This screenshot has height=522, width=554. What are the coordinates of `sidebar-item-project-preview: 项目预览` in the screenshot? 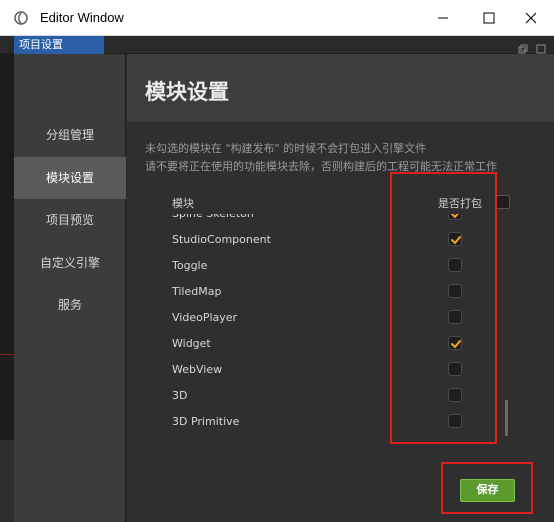 It's located at (70, 220).